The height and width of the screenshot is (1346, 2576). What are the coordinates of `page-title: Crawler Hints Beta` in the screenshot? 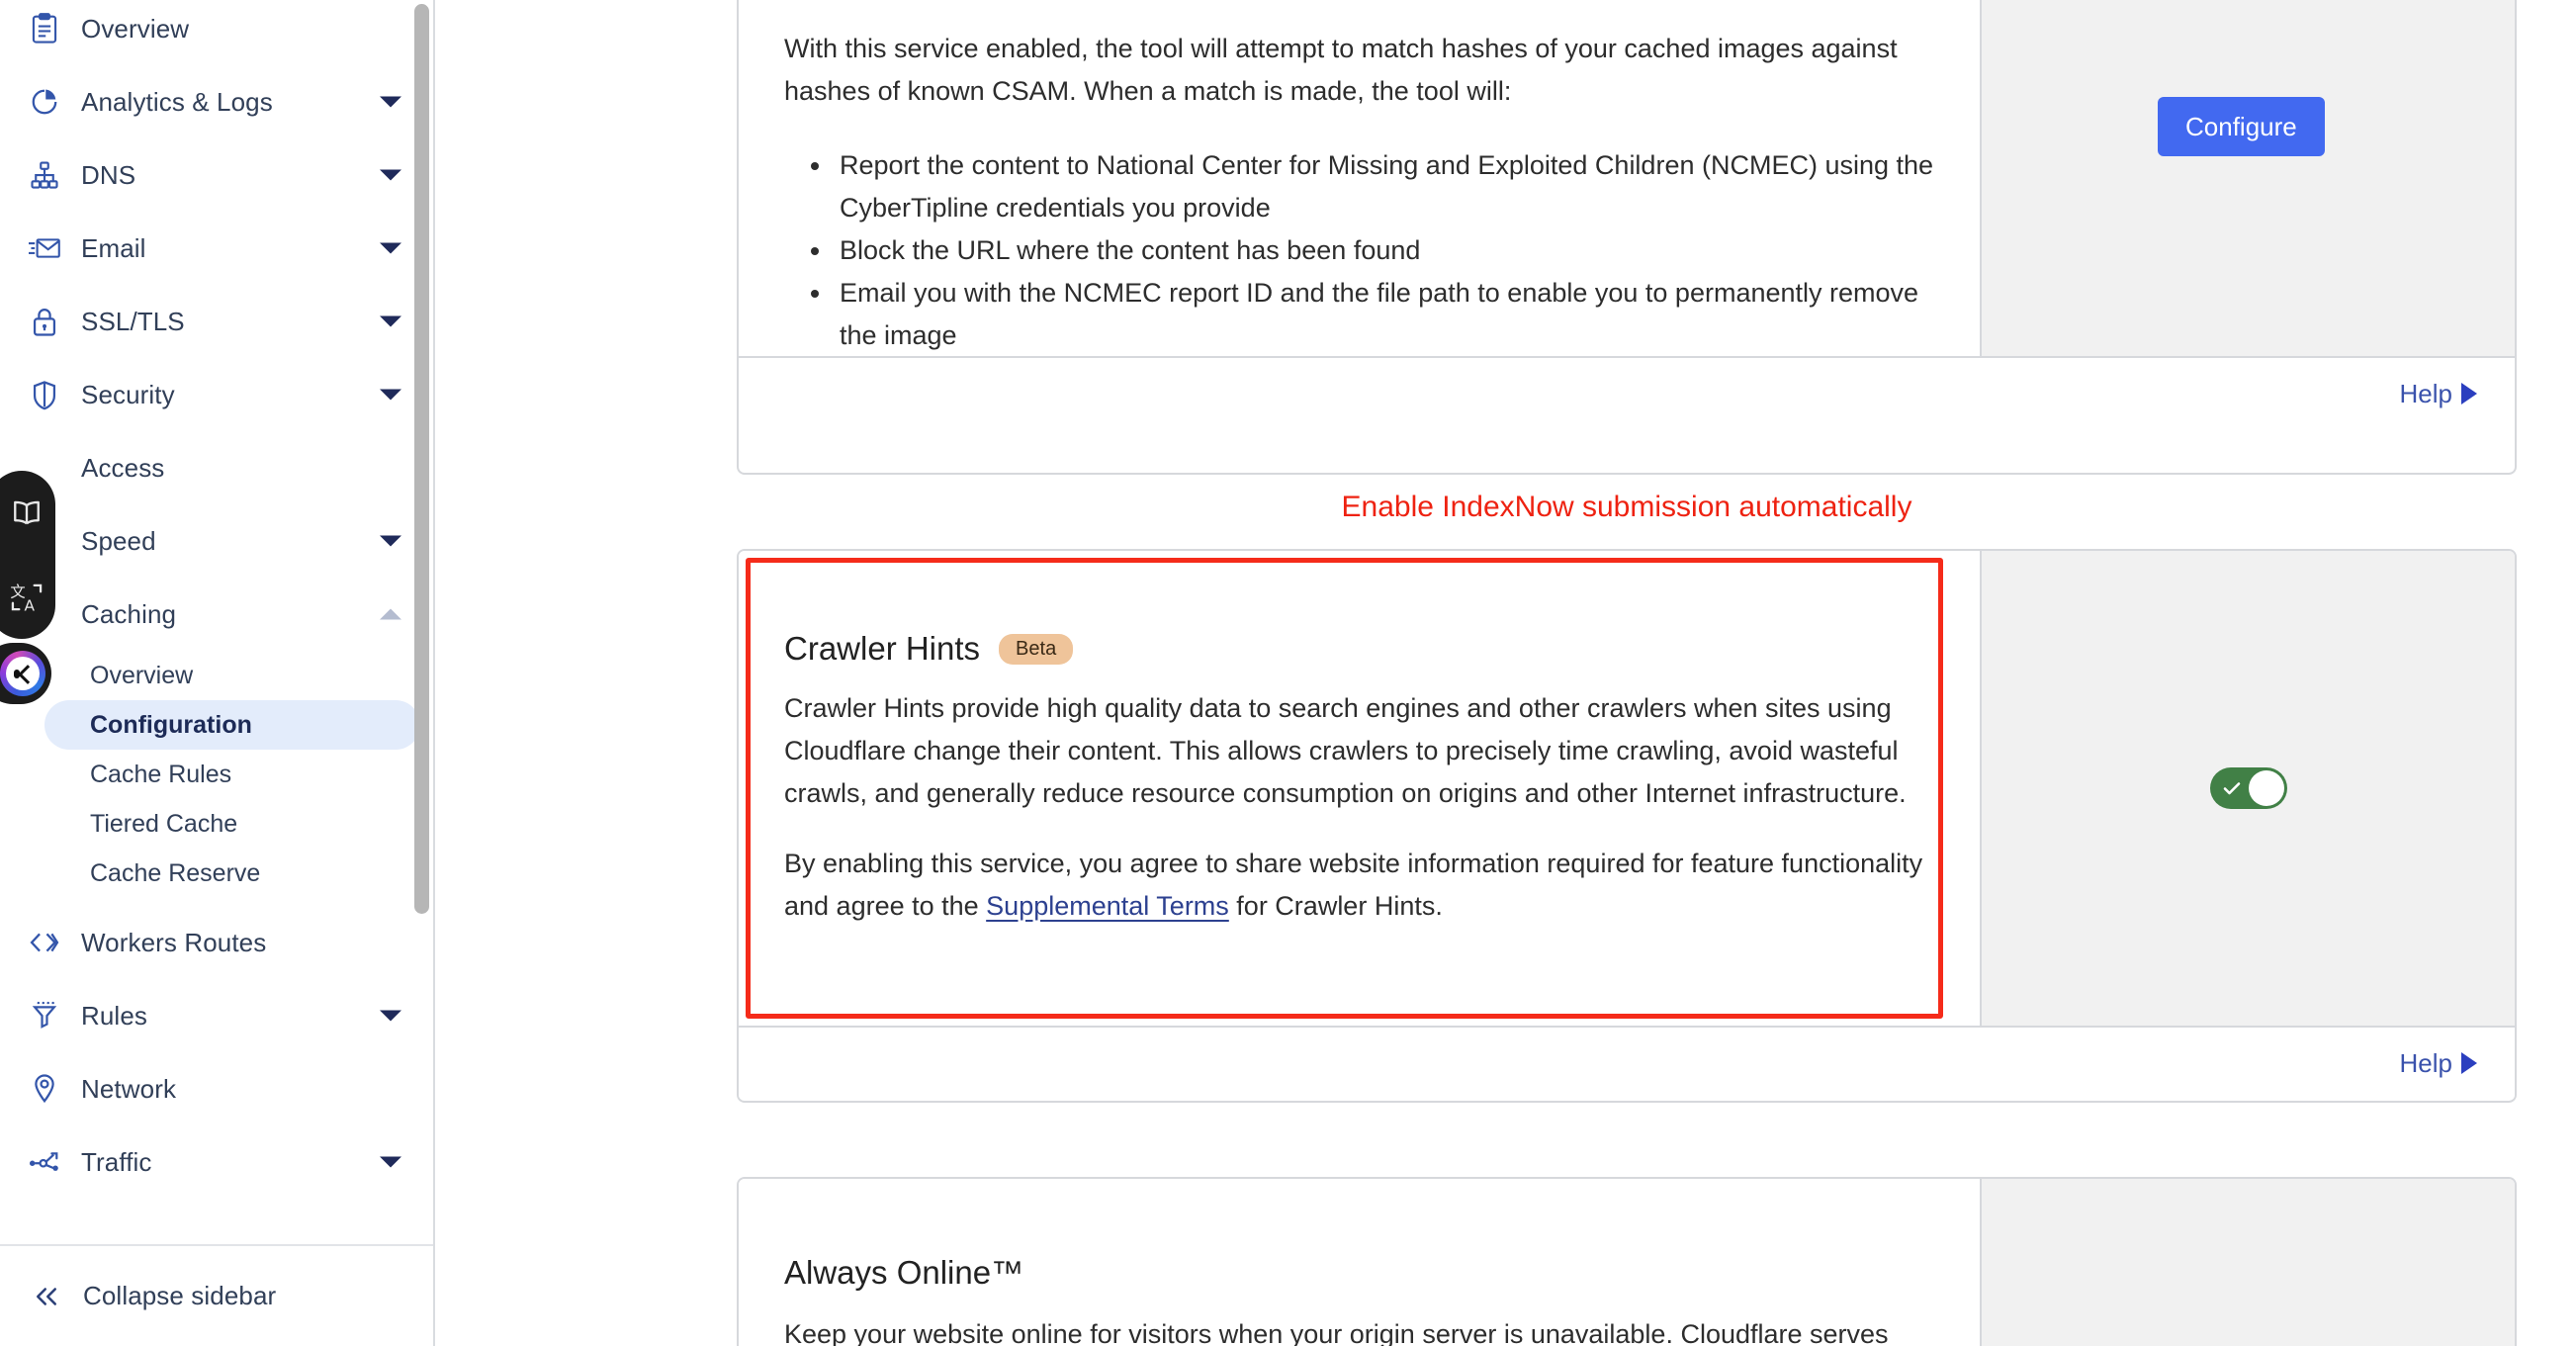 It's located at (1359, 649).